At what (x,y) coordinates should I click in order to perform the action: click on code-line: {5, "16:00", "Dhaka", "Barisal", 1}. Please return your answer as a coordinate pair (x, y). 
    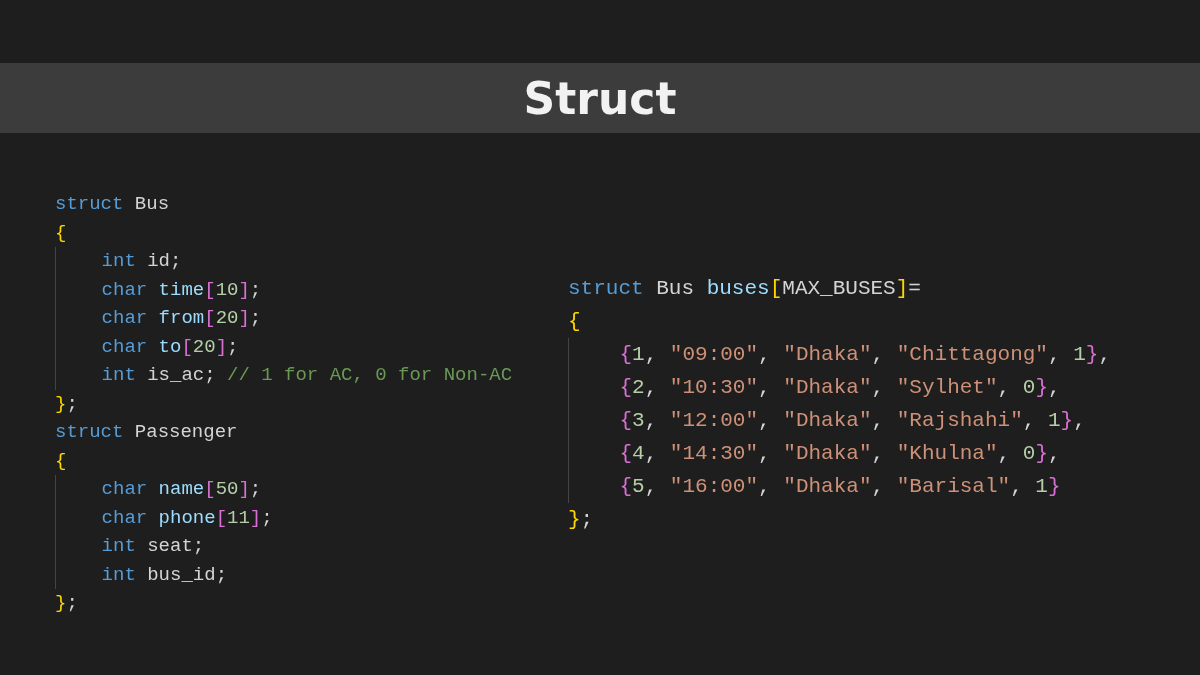
    Looking at the image, I should click on (840, 487).